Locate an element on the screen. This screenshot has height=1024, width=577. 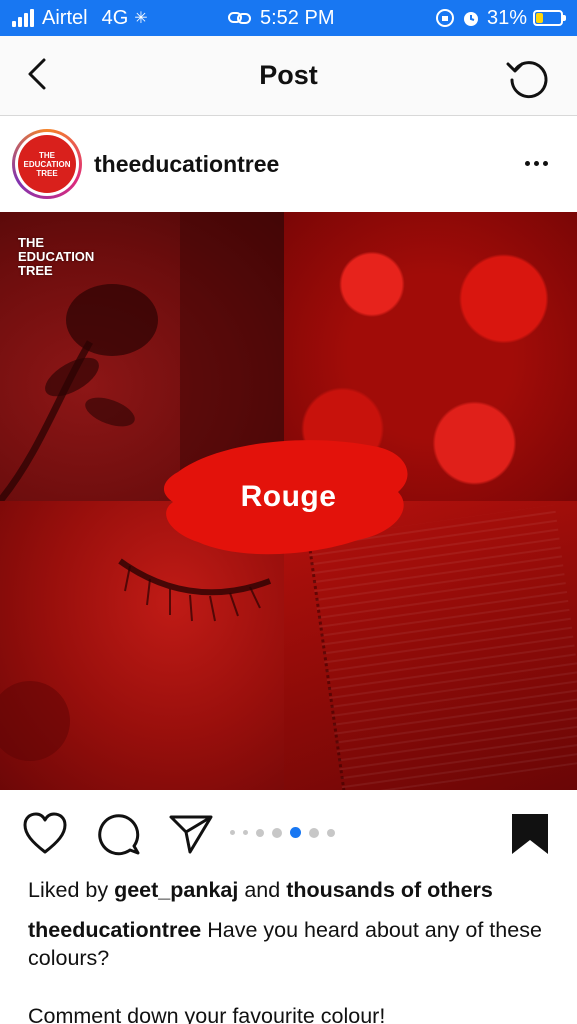
image-title: Rouge is located at coordinates (288, 496).